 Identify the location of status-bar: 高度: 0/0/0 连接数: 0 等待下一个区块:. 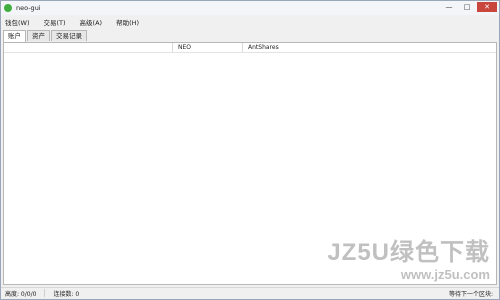
(250, 293).